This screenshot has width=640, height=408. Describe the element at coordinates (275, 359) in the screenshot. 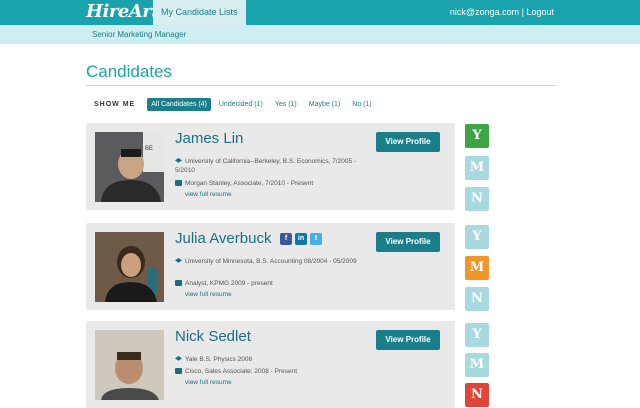

I see `education-line: Yale B.S. Physics 2008` at that location.